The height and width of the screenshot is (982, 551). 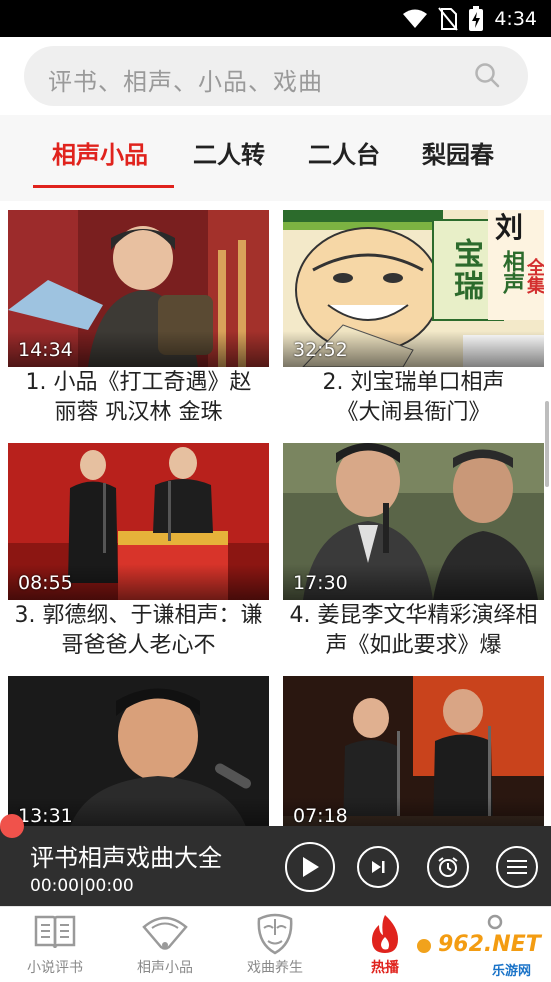 I want to click on next-button, so click(x=378, y=867).